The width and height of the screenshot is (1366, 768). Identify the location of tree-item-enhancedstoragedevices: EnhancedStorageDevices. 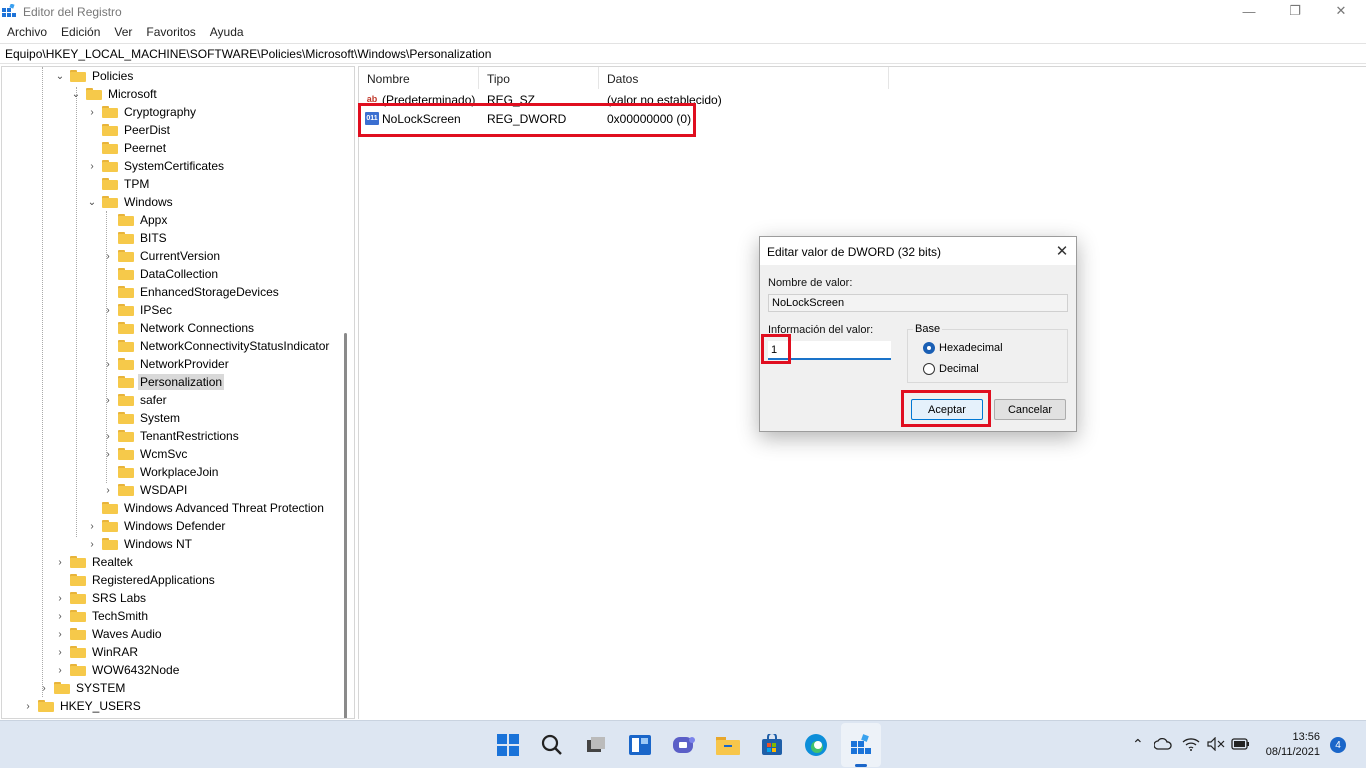
(191, 292).